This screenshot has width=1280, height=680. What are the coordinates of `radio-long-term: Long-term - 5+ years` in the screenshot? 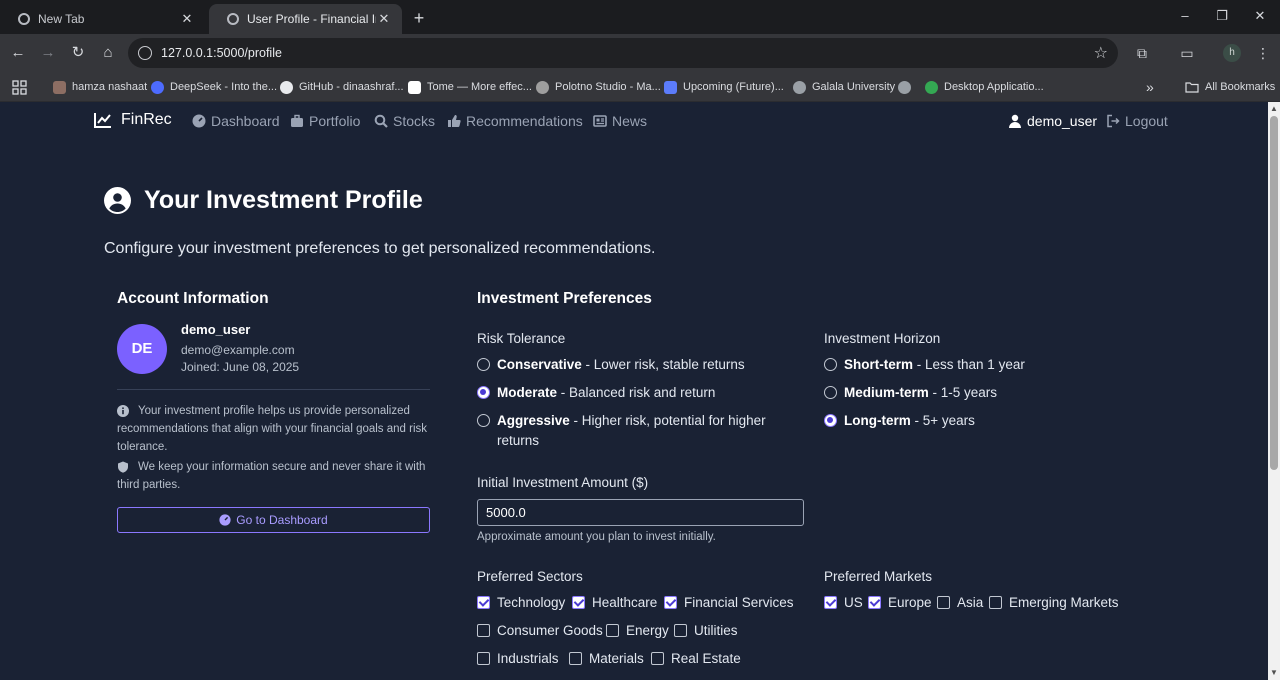 It's located at (899, 421).